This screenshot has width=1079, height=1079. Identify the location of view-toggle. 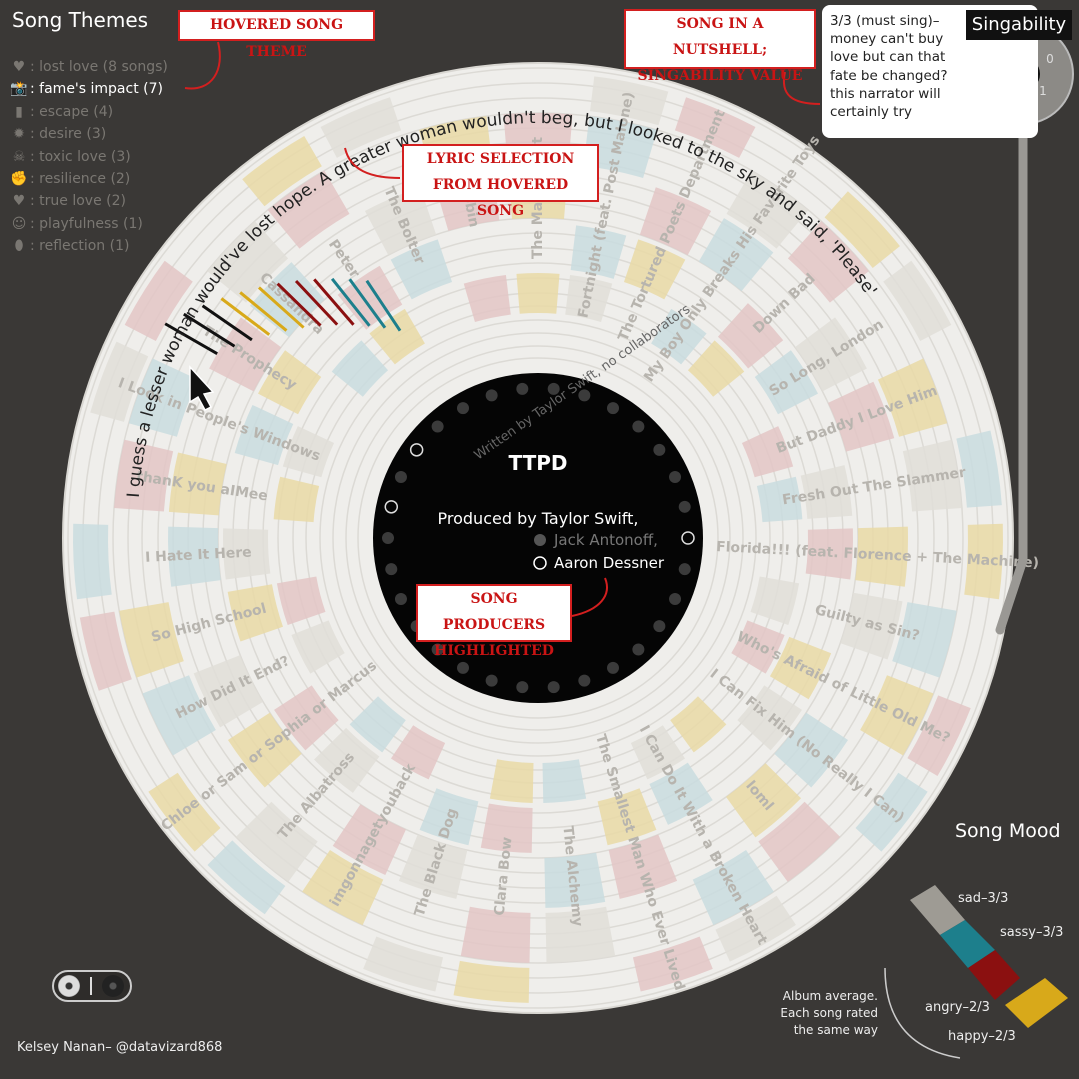
(92, 986).